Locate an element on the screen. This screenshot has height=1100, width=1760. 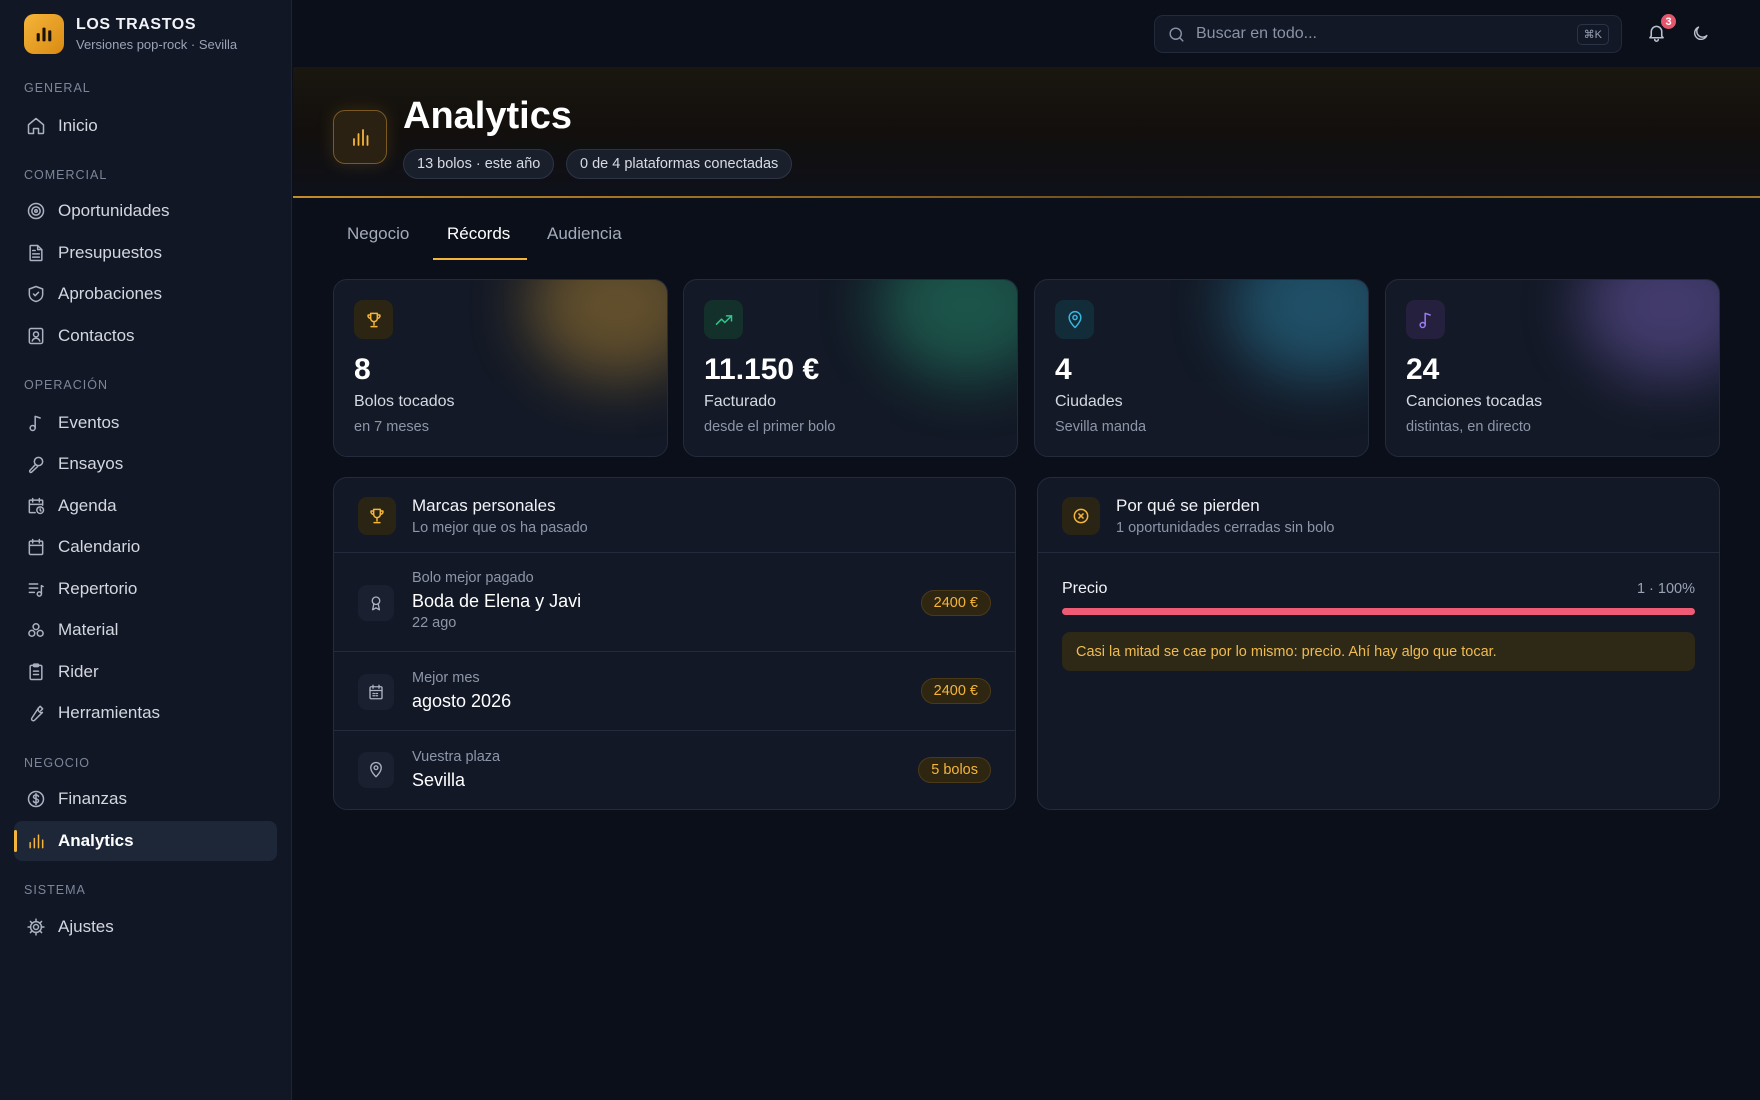
nav-section-negocio: NEGOCIO is located at coordinates (57, 763).